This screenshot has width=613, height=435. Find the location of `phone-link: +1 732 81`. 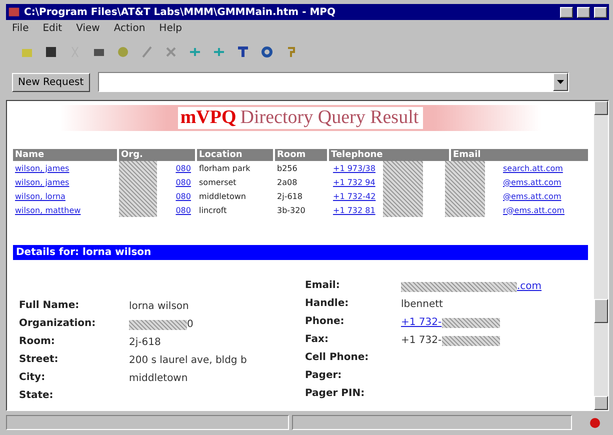

phone-link: +1 732 81 is located at coordinates (354, 210).